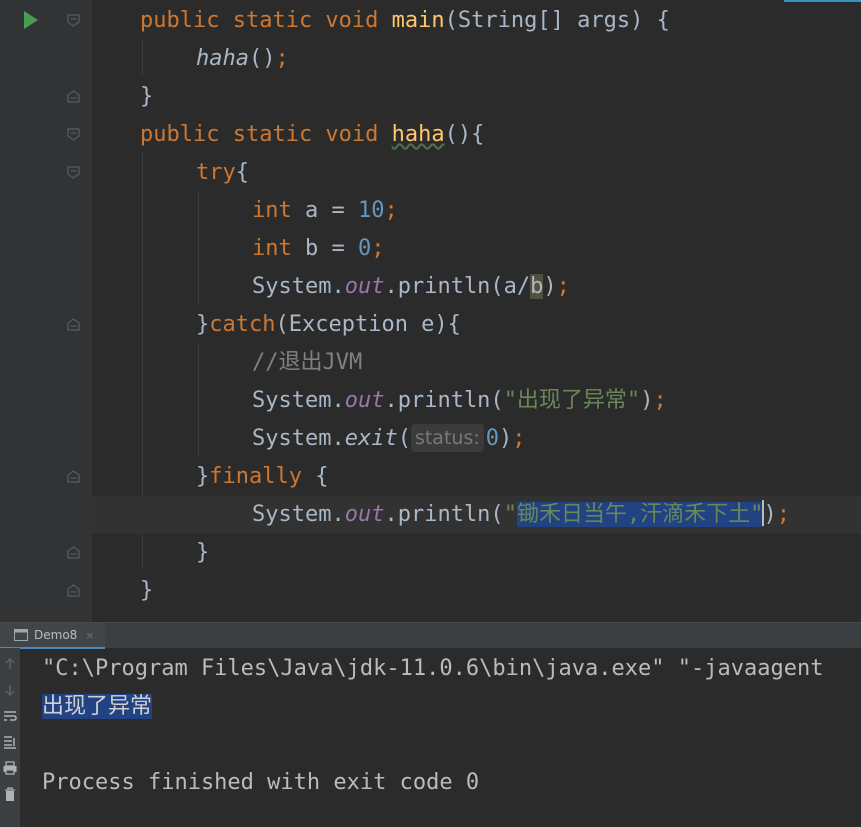 The height and width of the screenshot is (827, 861). I want to click on up-arrow-icon, so click(10, 664).